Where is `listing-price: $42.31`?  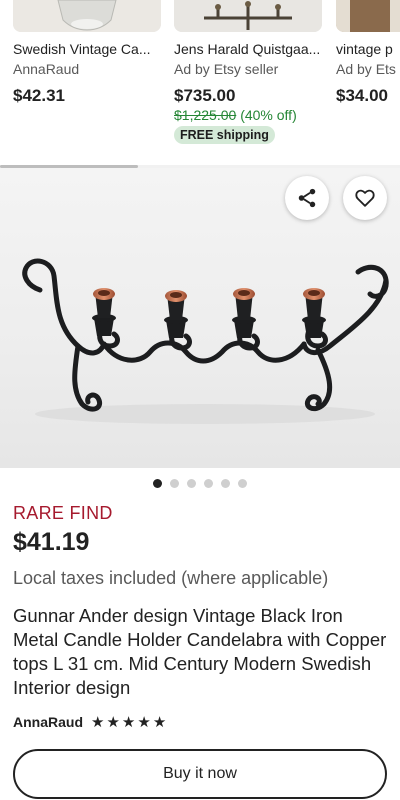
listing-price: $42.31 is located at coordinates (39, 95).